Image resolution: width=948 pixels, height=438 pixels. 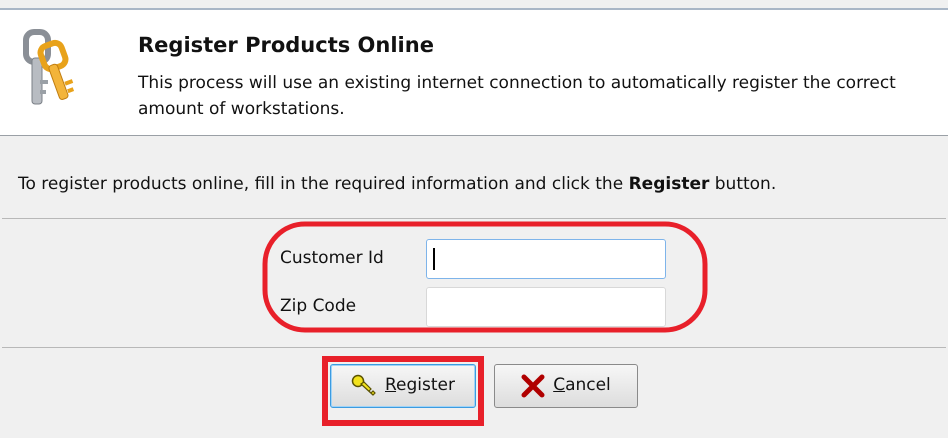 What do you see at coordinates (517, 96) in the screenshot?
I see `dialog-description: This process will use an existing internet connection to automatically register the correct amount of workstations.` at bounding box center [517, 96].